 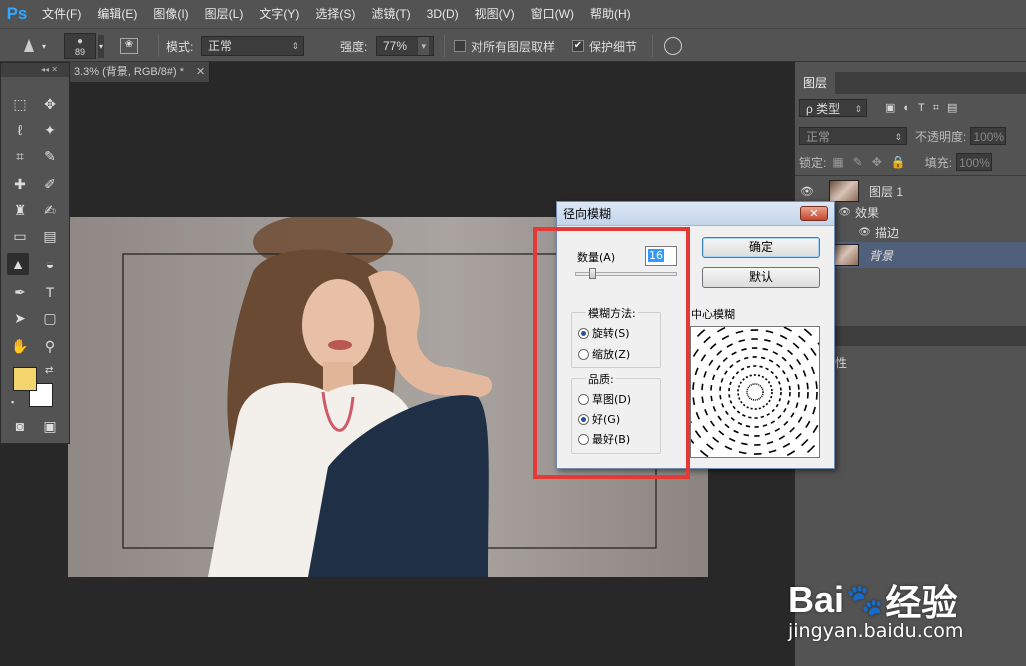 What do you see at coordinates (20, 292) in the screenshot?
I see `pen-tool-icon: ✒` at bounding box center [20, 292].